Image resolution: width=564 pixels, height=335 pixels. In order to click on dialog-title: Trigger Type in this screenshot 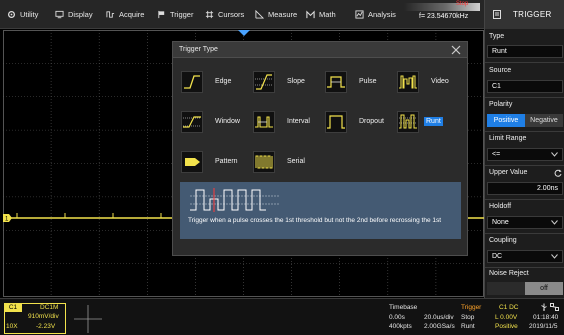, I will do `click(198, 49)`.